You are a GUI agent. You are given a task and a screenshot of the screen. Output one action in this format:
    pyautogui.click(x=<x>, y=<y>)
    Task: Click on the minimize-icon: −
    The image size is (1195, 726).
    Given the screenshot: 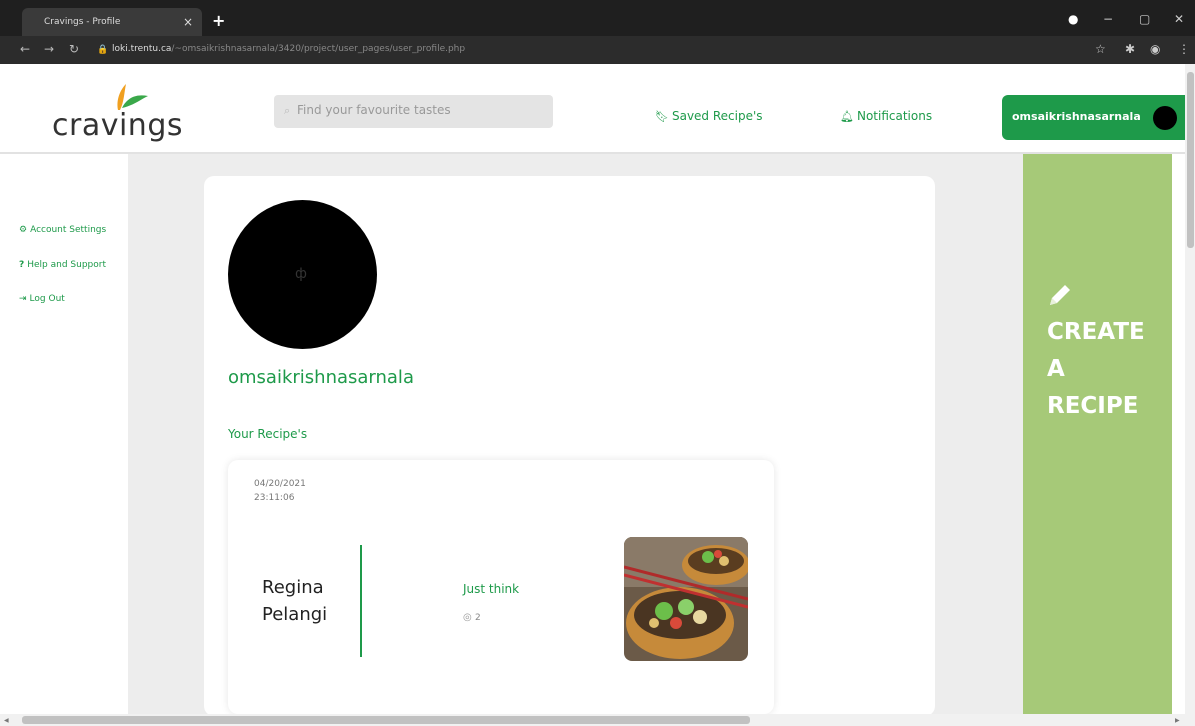 What is the action you would take?
    pyautogui.click(x=1108, y=19)
    